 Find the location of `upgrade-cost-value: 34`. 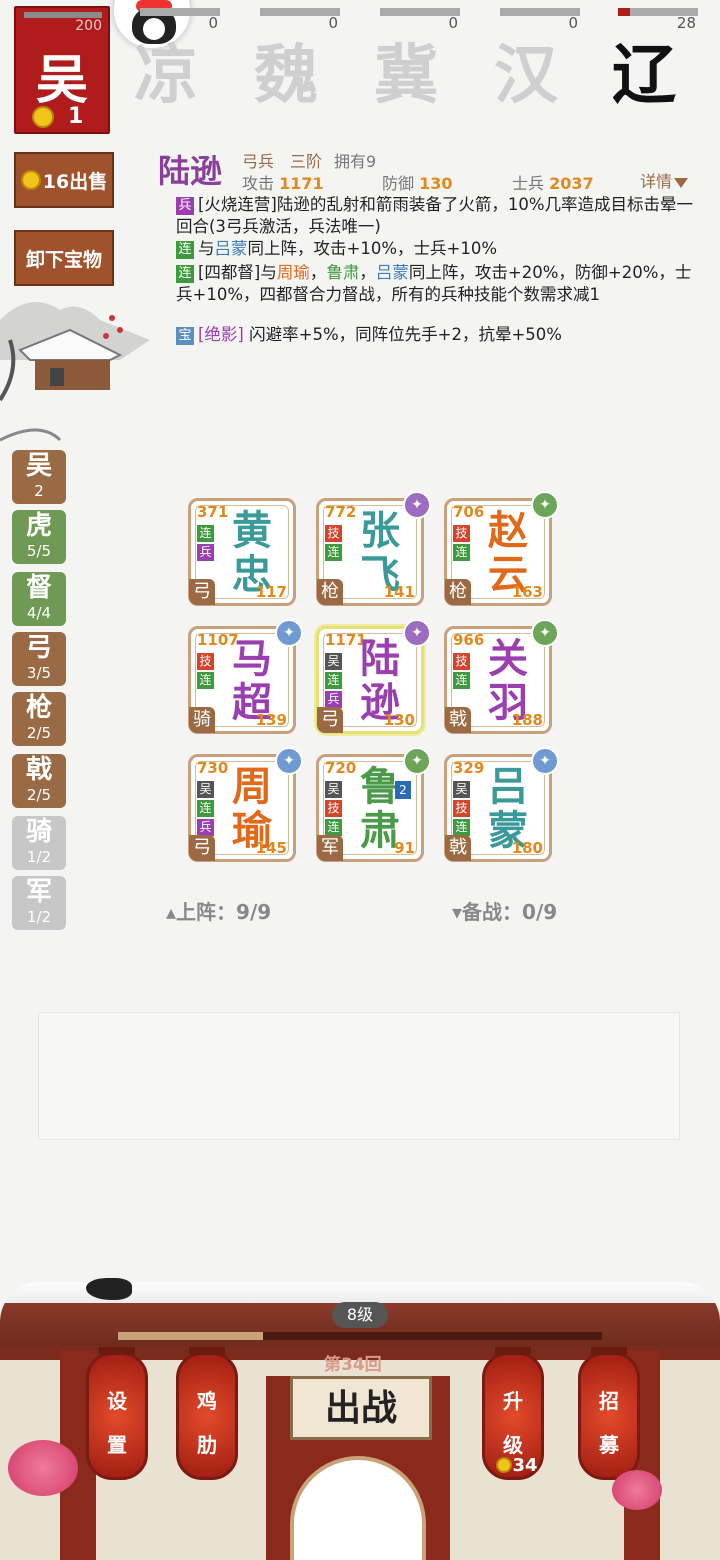

upgrade-cost-value: 34 is located at coordinates (525, 1465).